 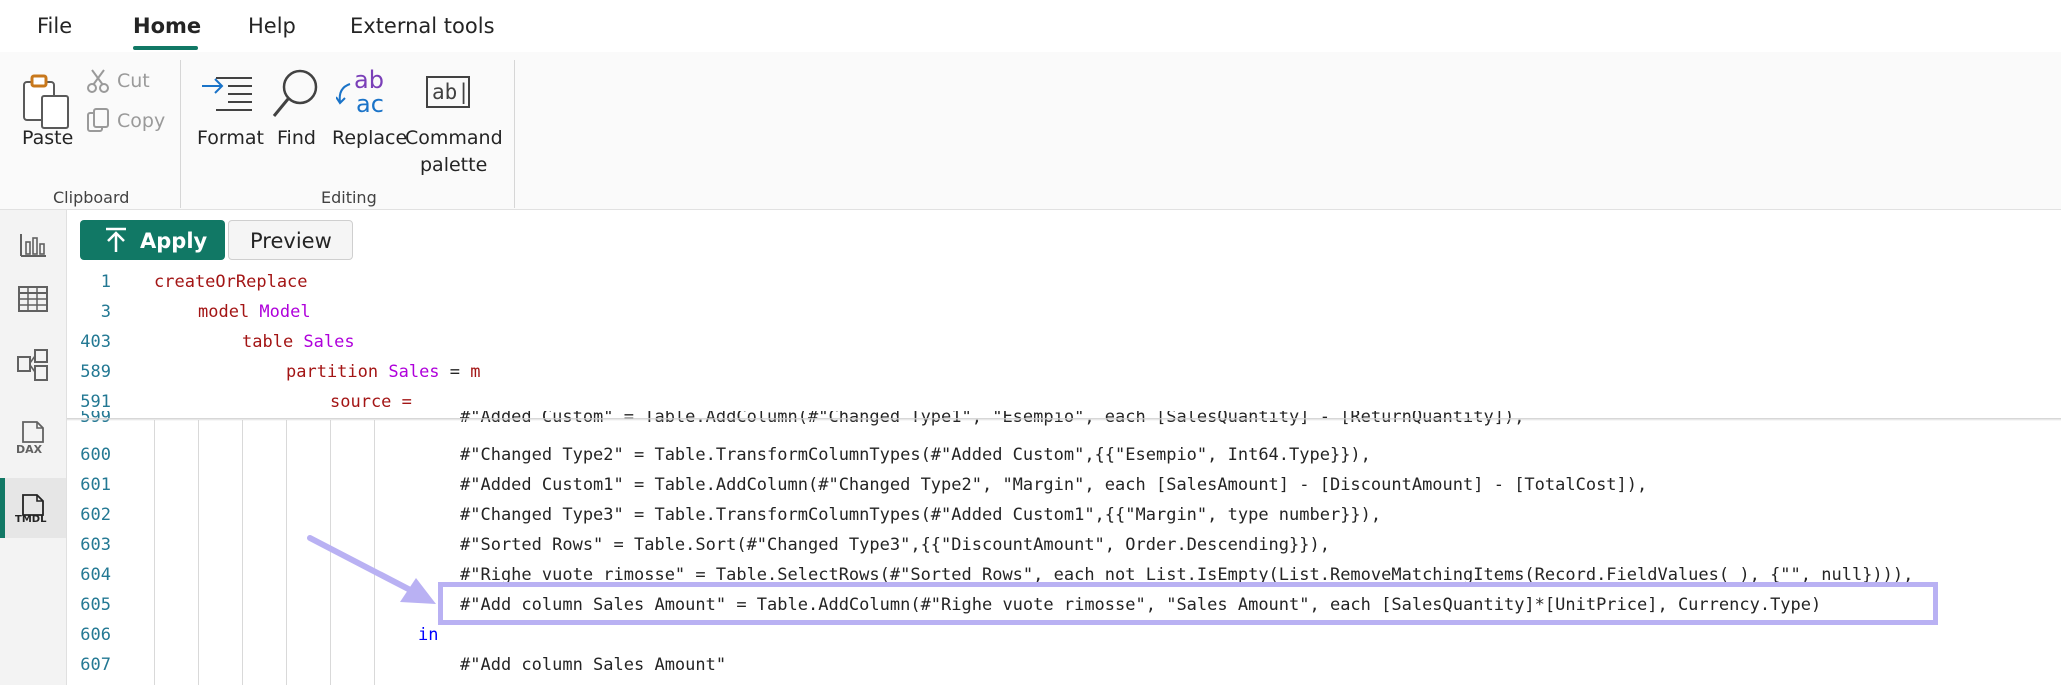 I want to click on rail-dax-query-view: DAX, so click(x=33, y=445).